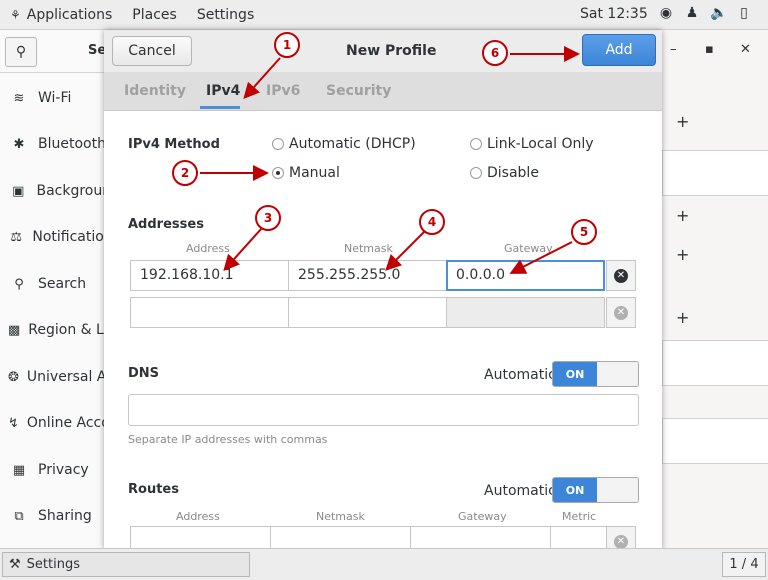 This screenshot has height=580, width=768. What do you see at coordinates (513, 173) in the screenshot?
I see `radio-label: Disable` at bounding box center [513, 173].